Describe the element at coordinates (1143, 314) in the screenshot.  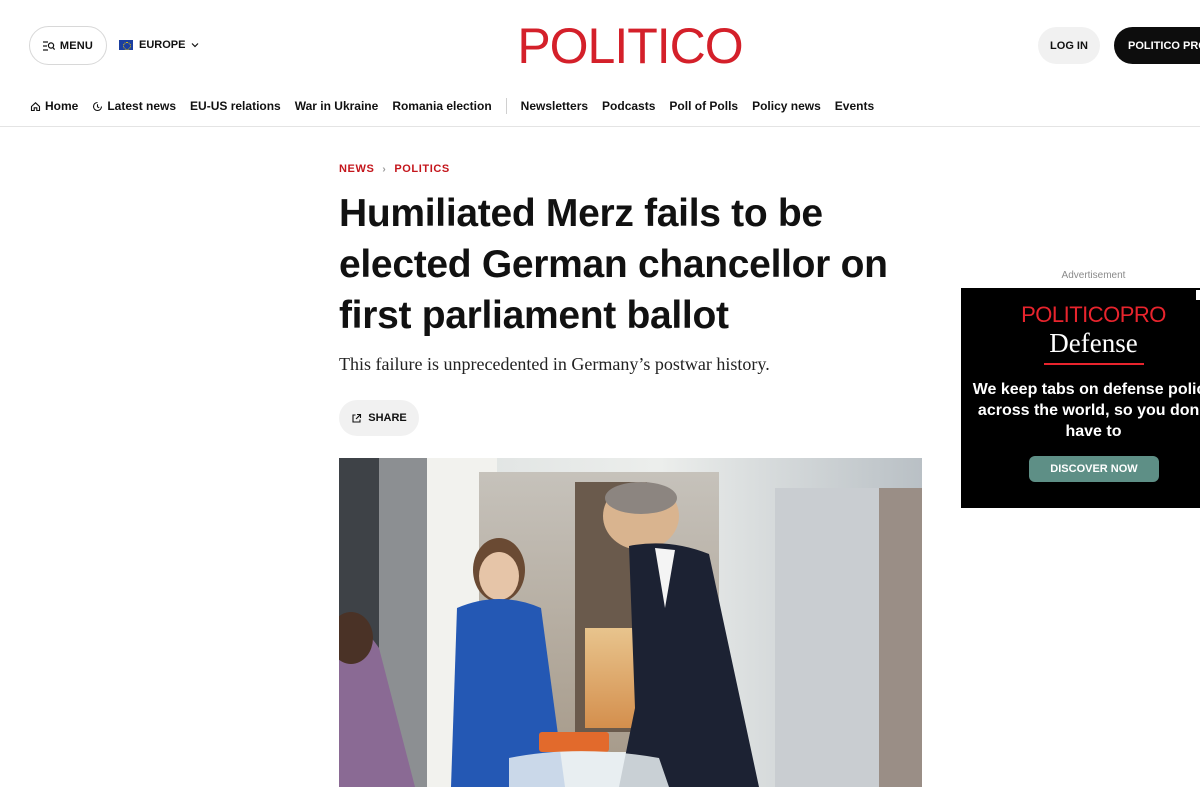
I see `ad-brand-pro: PRO` at that location.